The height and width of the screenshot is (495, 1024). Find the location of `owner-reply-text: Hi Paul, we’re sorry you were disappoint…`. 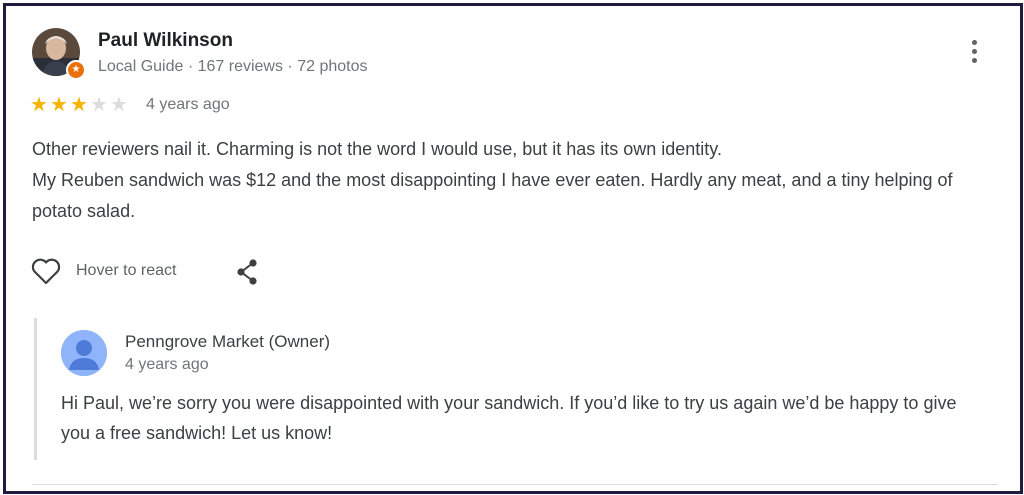

owner-reply-text: Hi Paul, we’re sorry you were disappoint… is located at coordinates (509, 418).